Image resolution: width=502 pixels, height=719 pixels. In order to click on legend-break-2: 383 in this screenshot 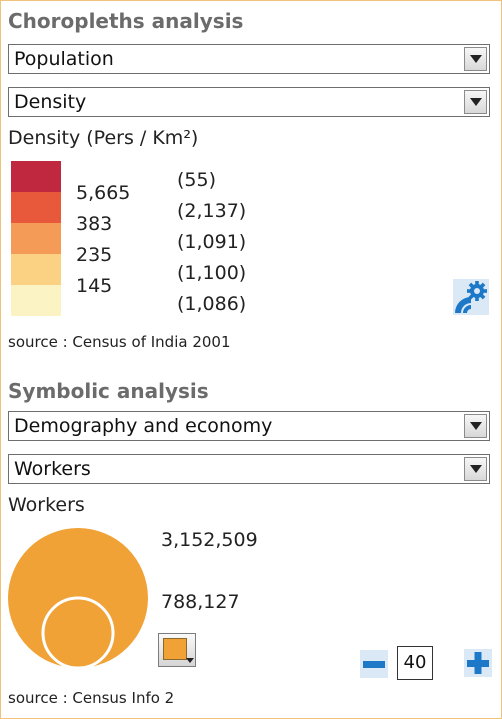, I will do `click(94, 224)`.